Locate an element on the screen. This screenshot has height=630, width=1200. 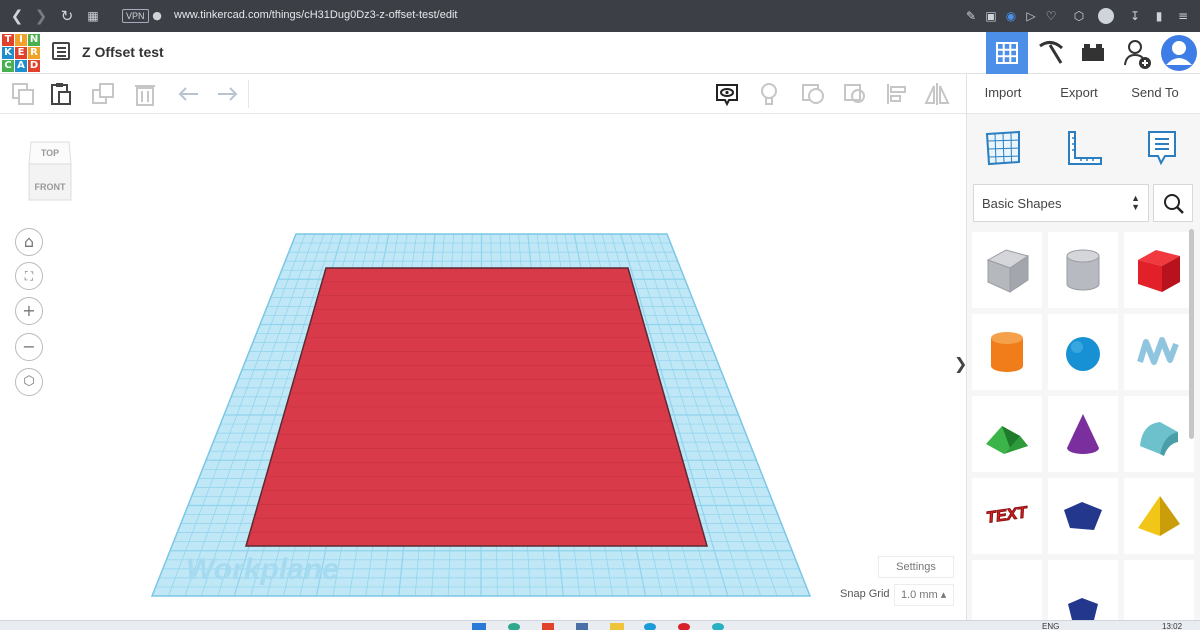
notes-tool is located at coordinates (1163, 148).